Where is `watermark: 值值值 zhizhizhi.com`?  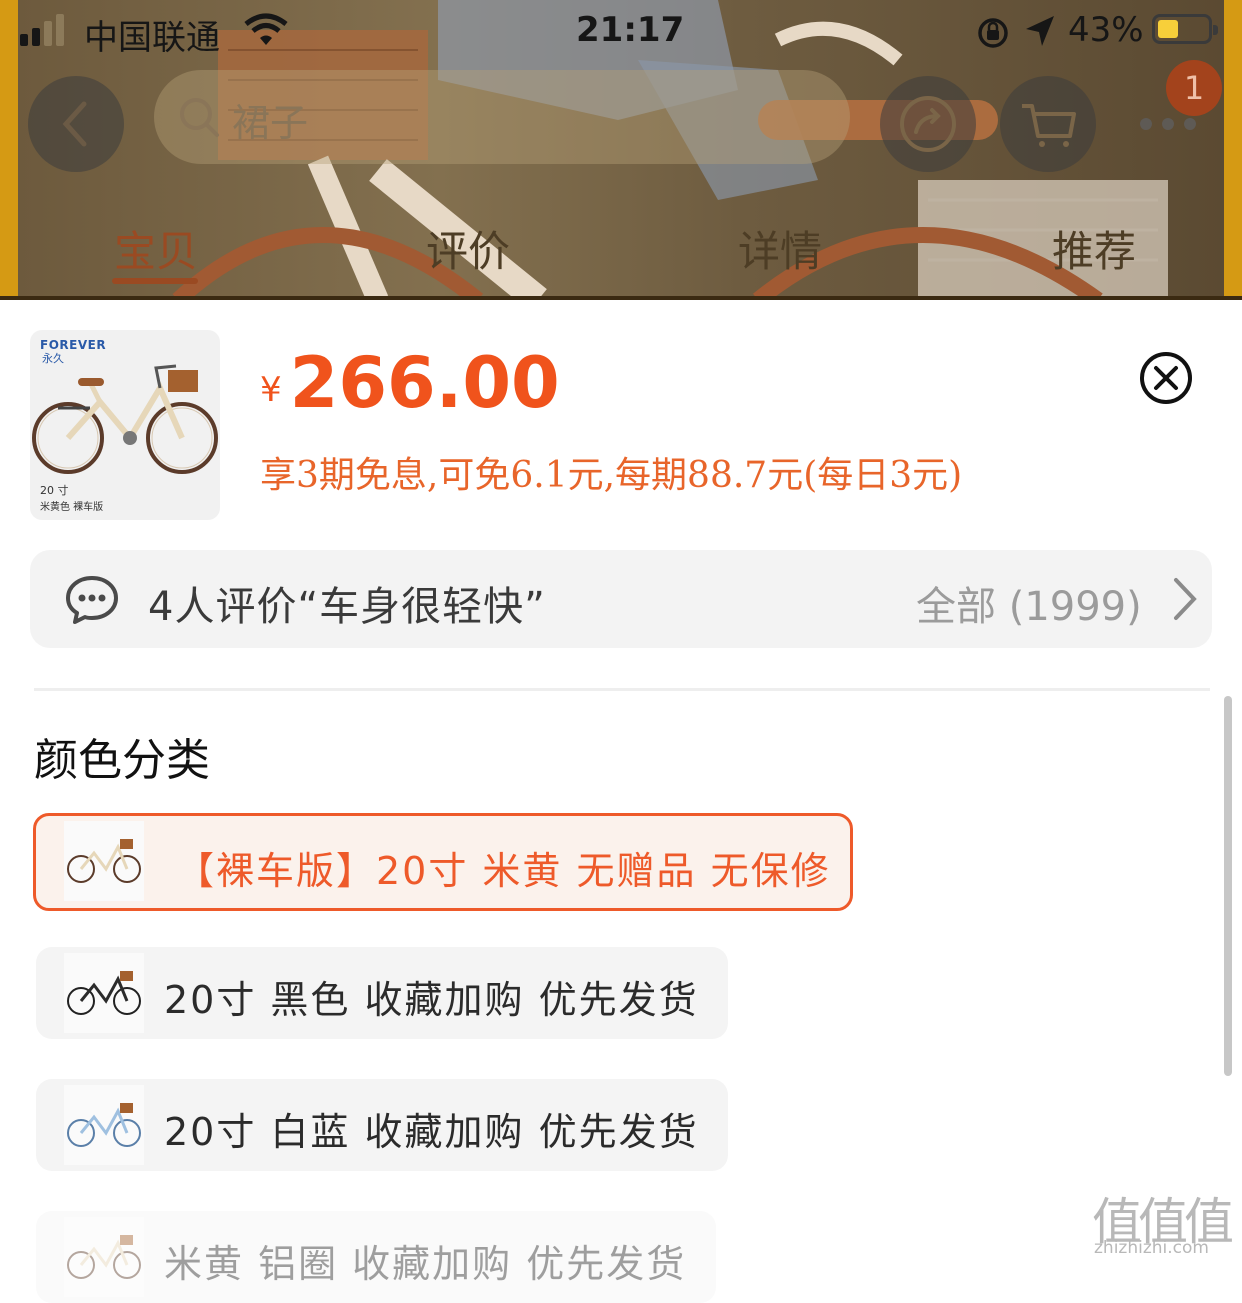 watermark: 值值值 zhizhizhi.com is located at coordinates (1165, 1220).